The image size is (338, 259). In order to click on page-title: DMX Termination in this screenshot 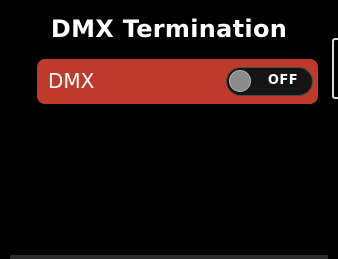, I will do `click(169, 29)`.